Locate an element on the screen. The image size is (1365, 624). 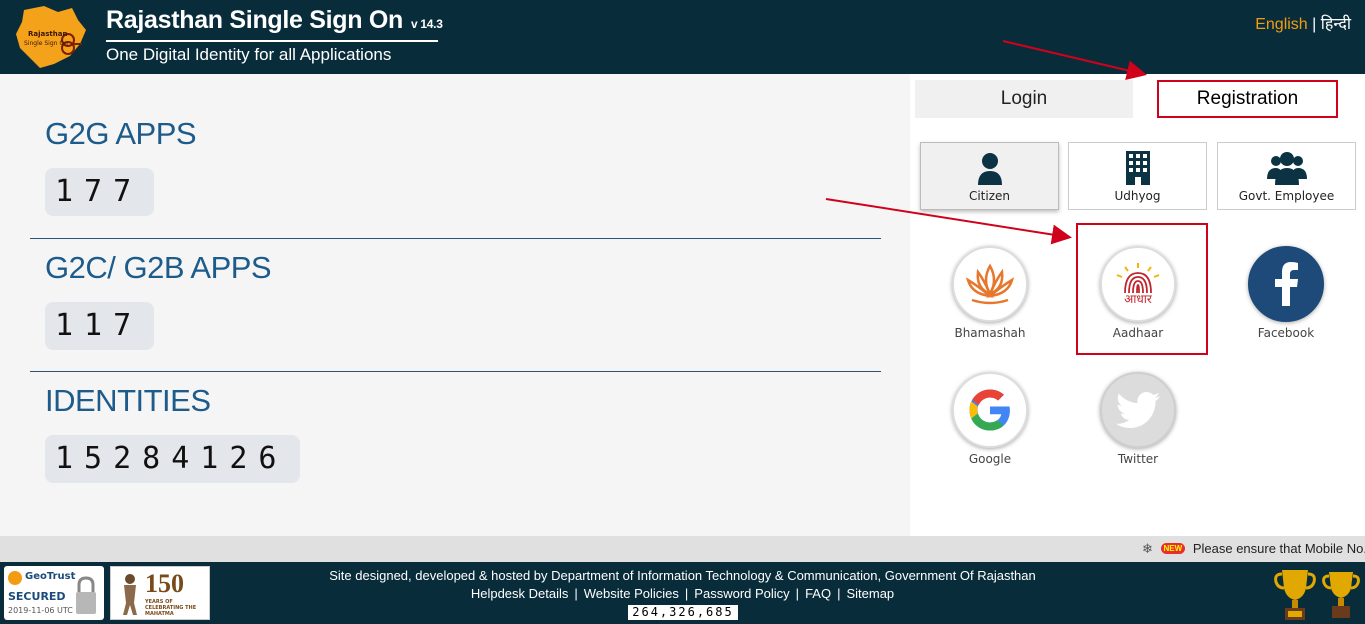
facebook-label: Facebook is located at coordinates (1286, 333).